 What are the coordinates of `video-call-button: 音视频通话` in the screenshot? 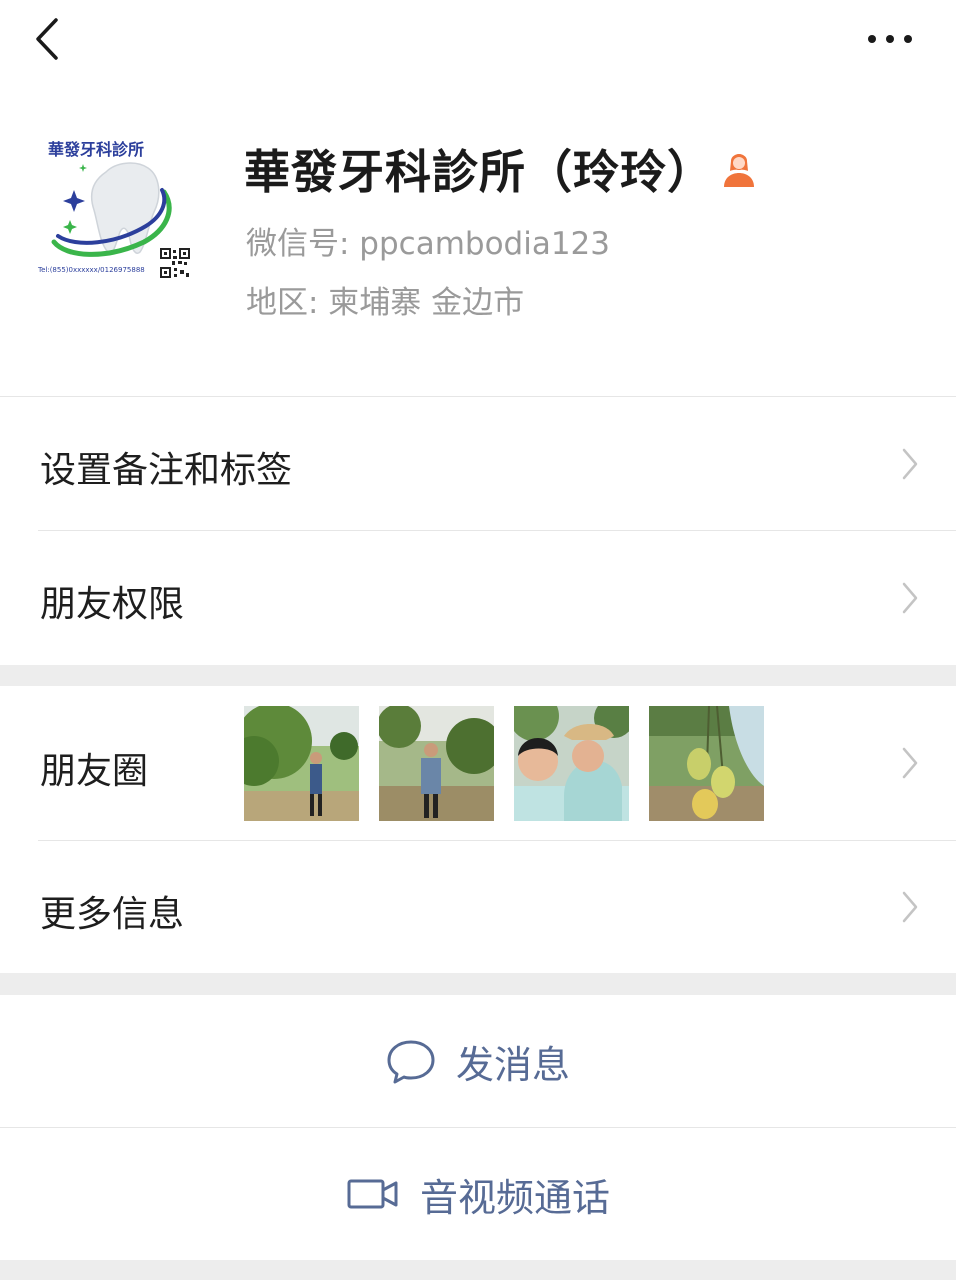 It's located at (478, 1194).